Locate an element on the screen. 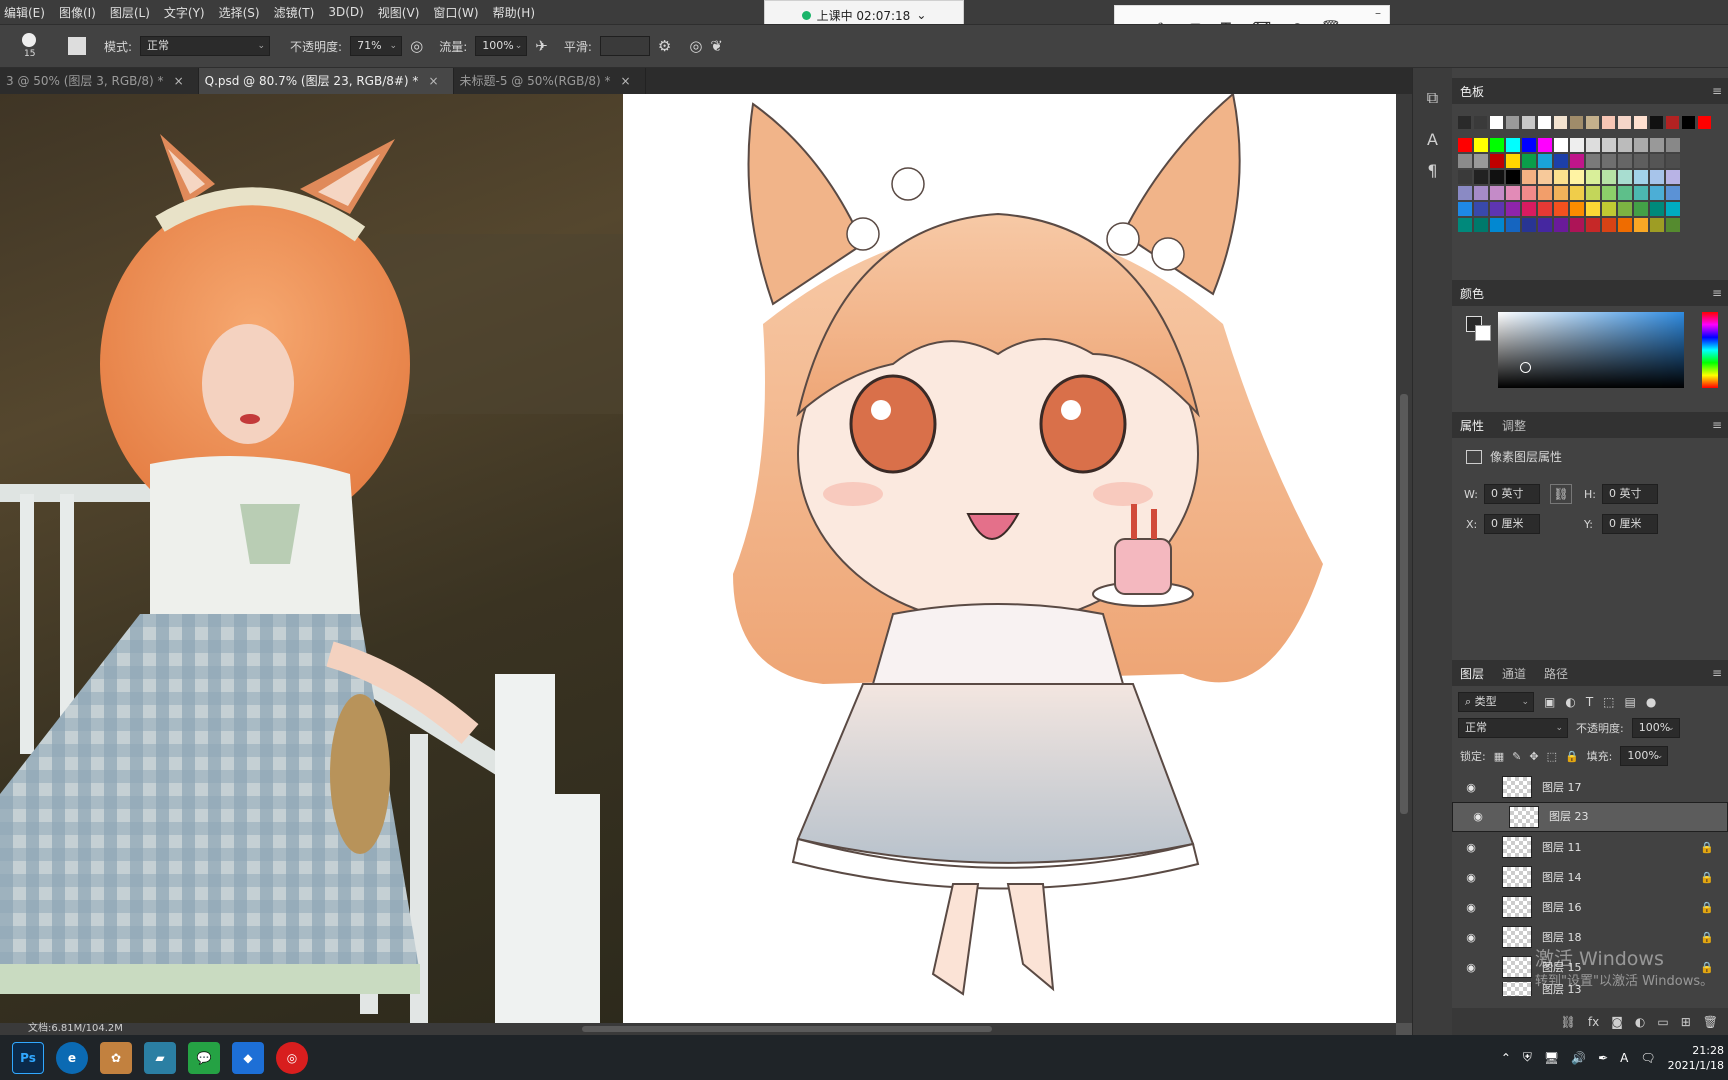  new-group-icon: ▭ is located at coordinates (1662, 1022).